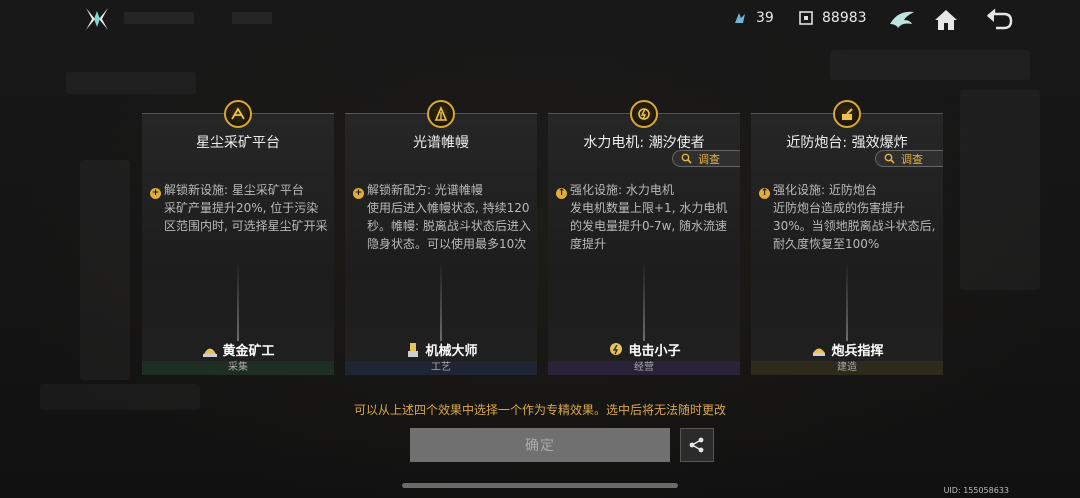 The width and height of the screenshot is (1080, 498). What do you see at coordinates (644, 114) in the screenshot?
I see `generator-icon` at bounding box center [644, 114].